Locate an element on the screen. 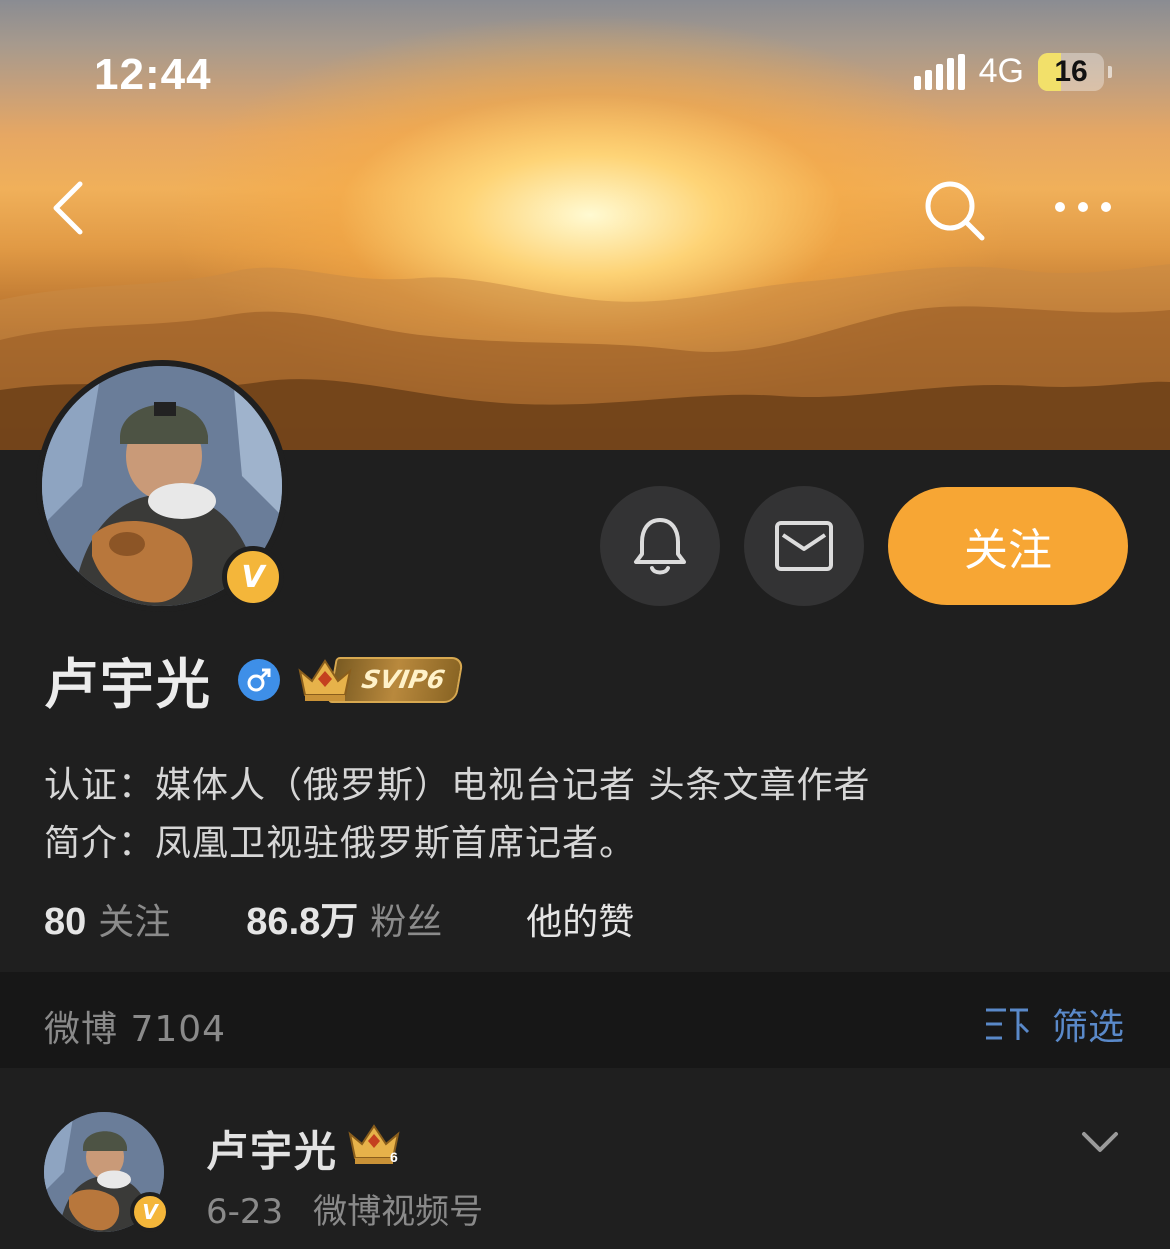  battery-text: 16 is located at coordinates (1071, 71).